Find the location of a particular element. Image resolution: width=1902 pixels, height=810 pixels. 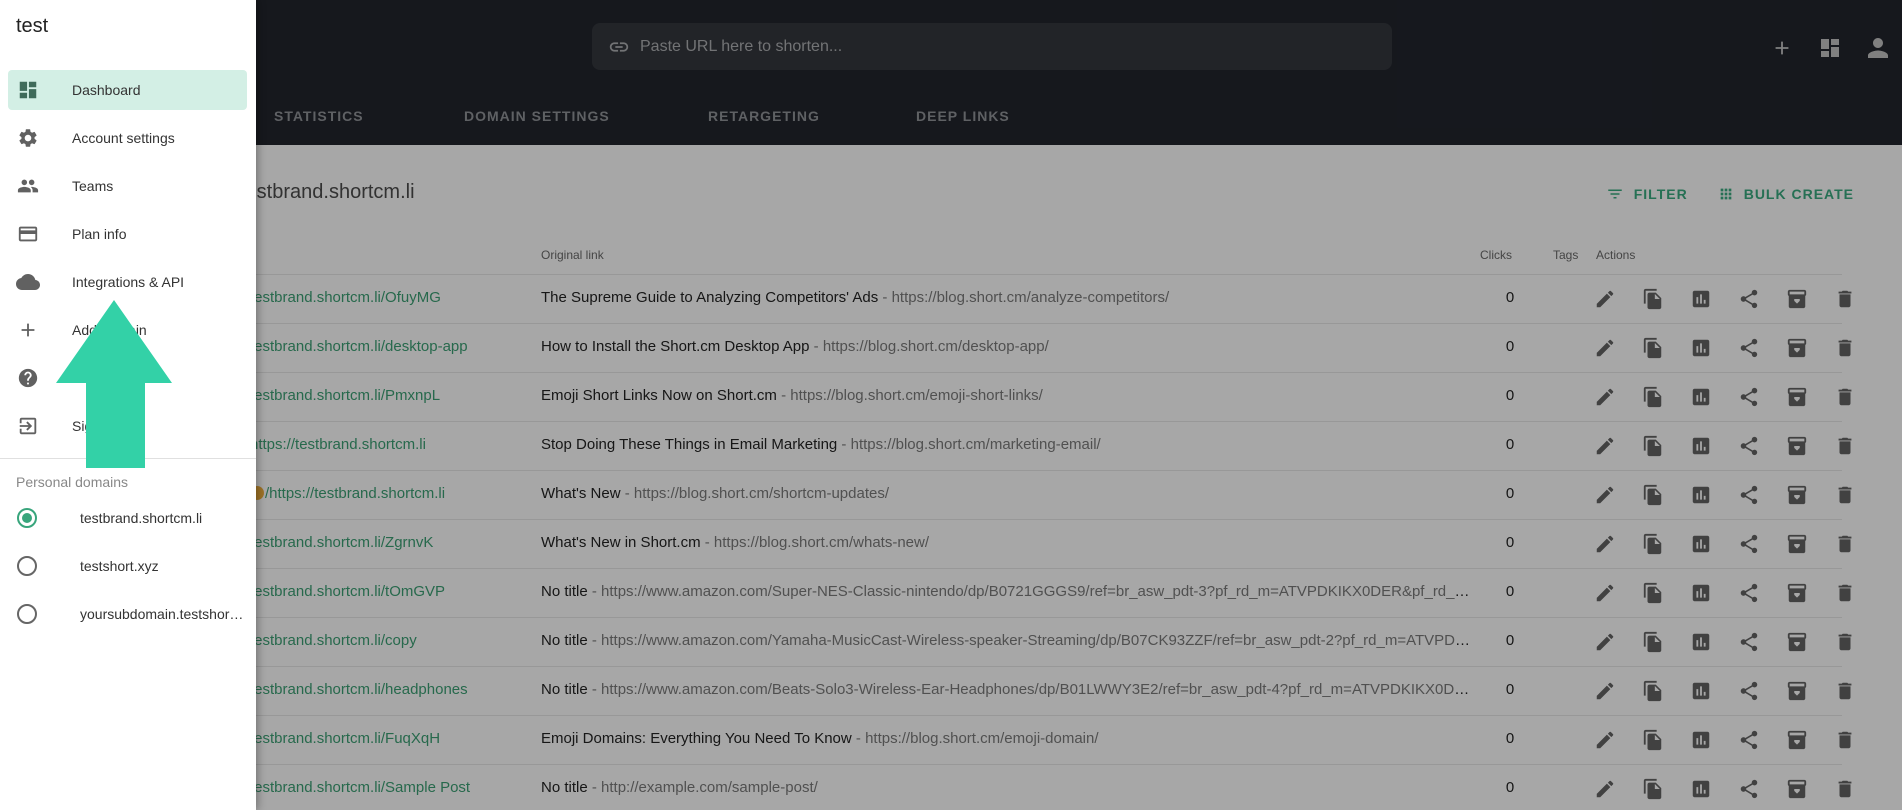

personal-domains-label: Personal domains is located at coordinates (72, 482).